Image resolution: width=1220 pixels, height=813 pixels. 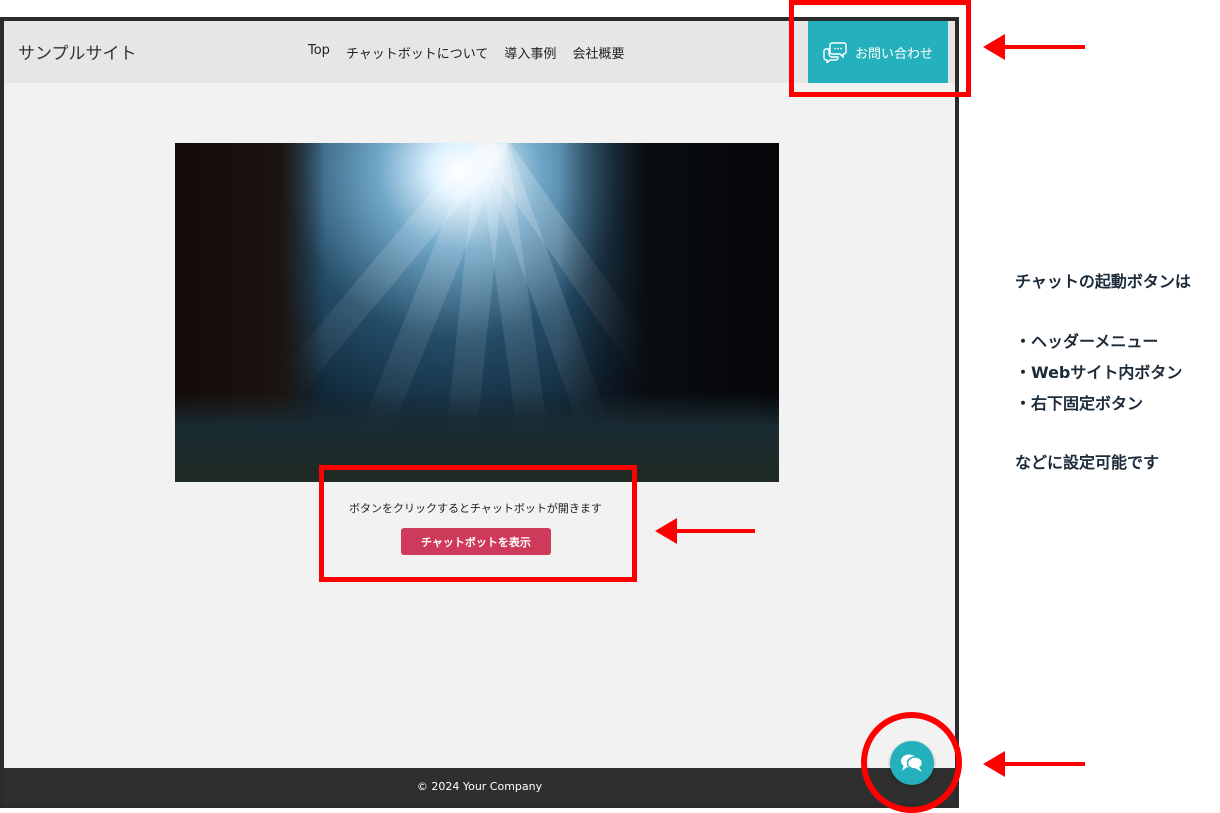 What do you see at coordinates (530, 52) in the screenshot?
I see `nav-item-case-studies: 導入事例` at bounding box center [530, 52].